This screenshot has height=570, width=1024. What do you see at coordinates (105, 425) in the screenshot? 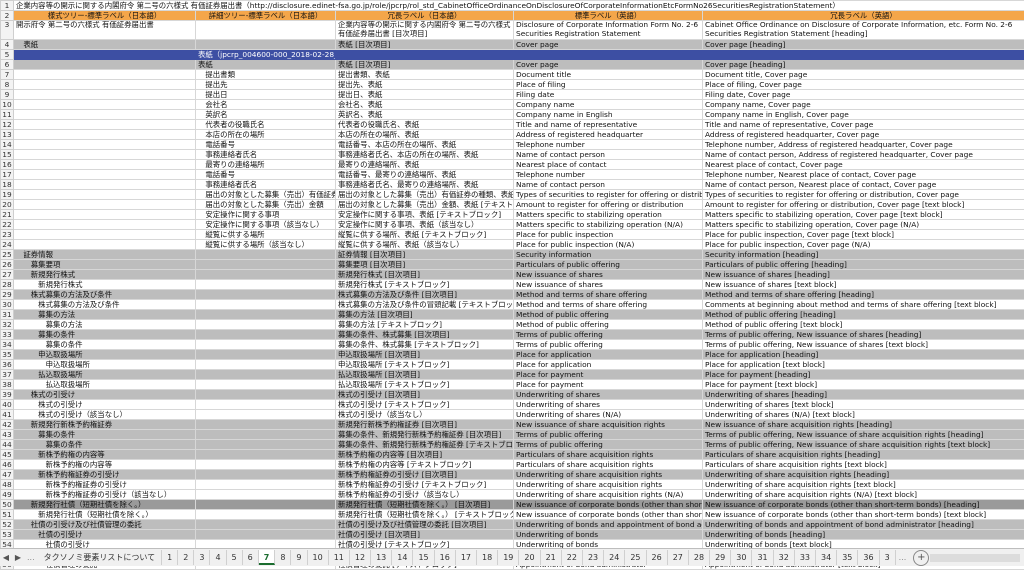
I see `cell: 新規発行新株予約権証券` at bounding box center [105, 425].